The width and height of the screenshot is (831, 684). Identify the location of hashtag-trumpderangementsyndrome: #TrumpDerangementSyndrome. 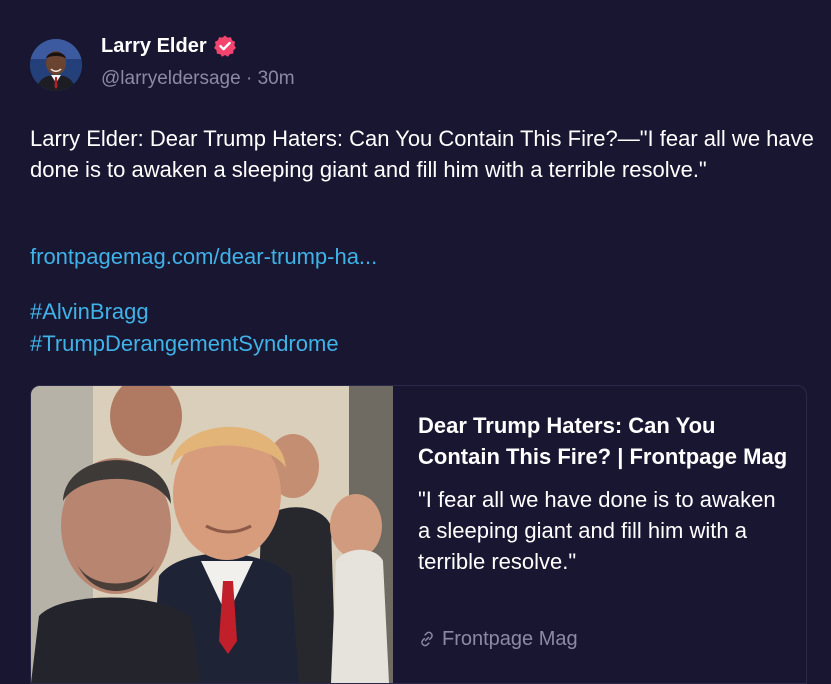
(184, 344).